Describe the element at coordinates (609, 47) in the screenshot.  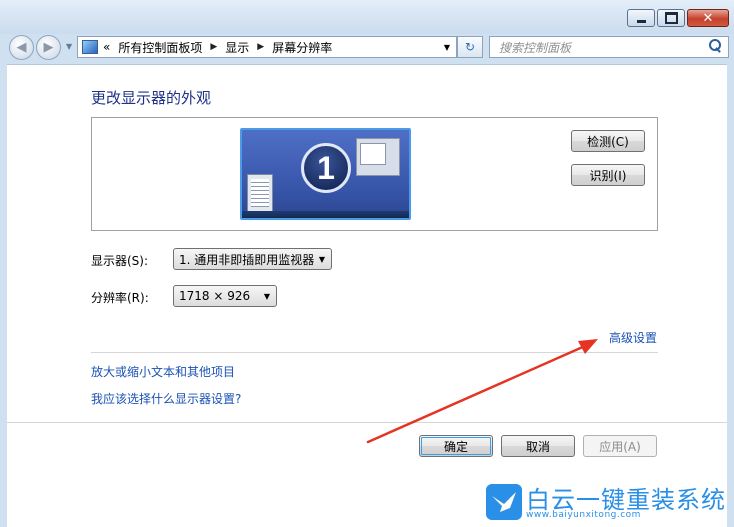
I see `search-box: 搜索控制面板` at that location.